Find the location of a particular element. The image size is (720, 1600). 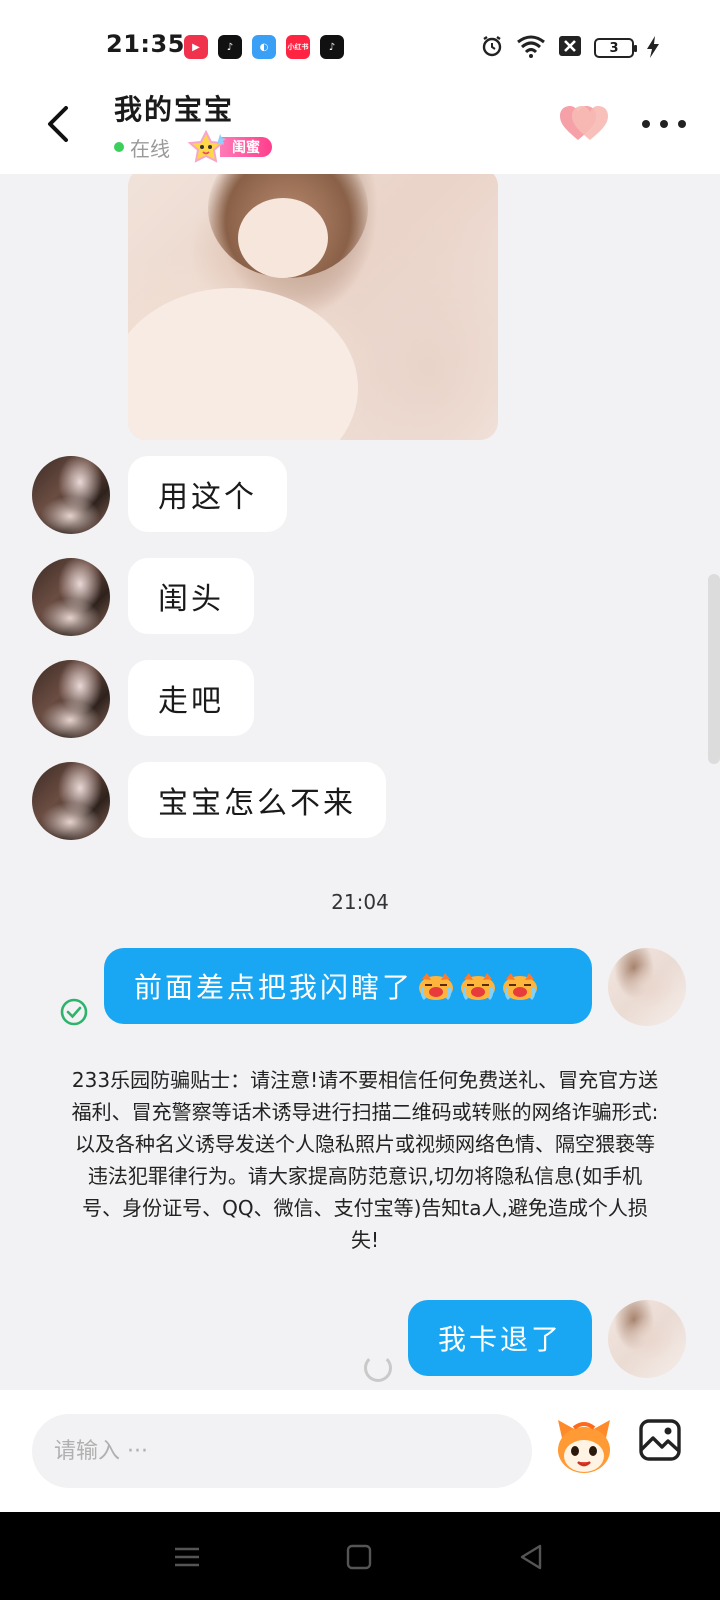

mascot-emoji-icon is located at coordinates (584, 1446).